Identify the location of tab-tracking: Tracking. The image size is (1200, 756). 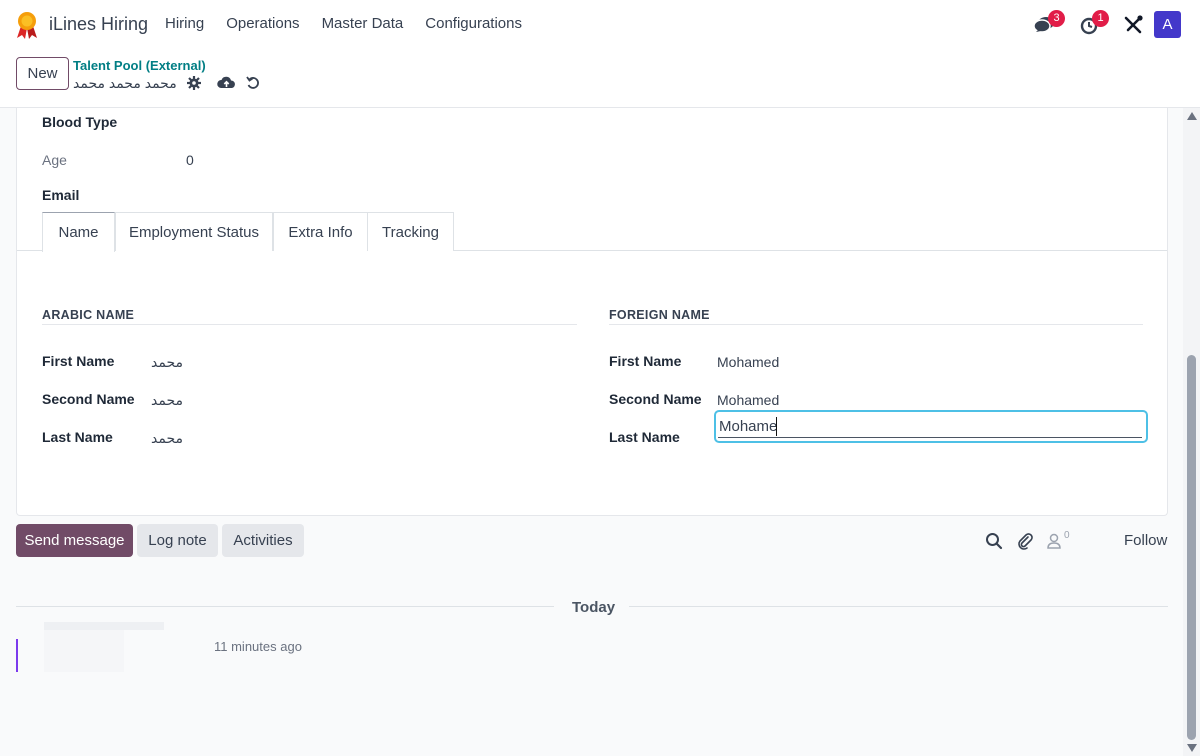
(410, 231).